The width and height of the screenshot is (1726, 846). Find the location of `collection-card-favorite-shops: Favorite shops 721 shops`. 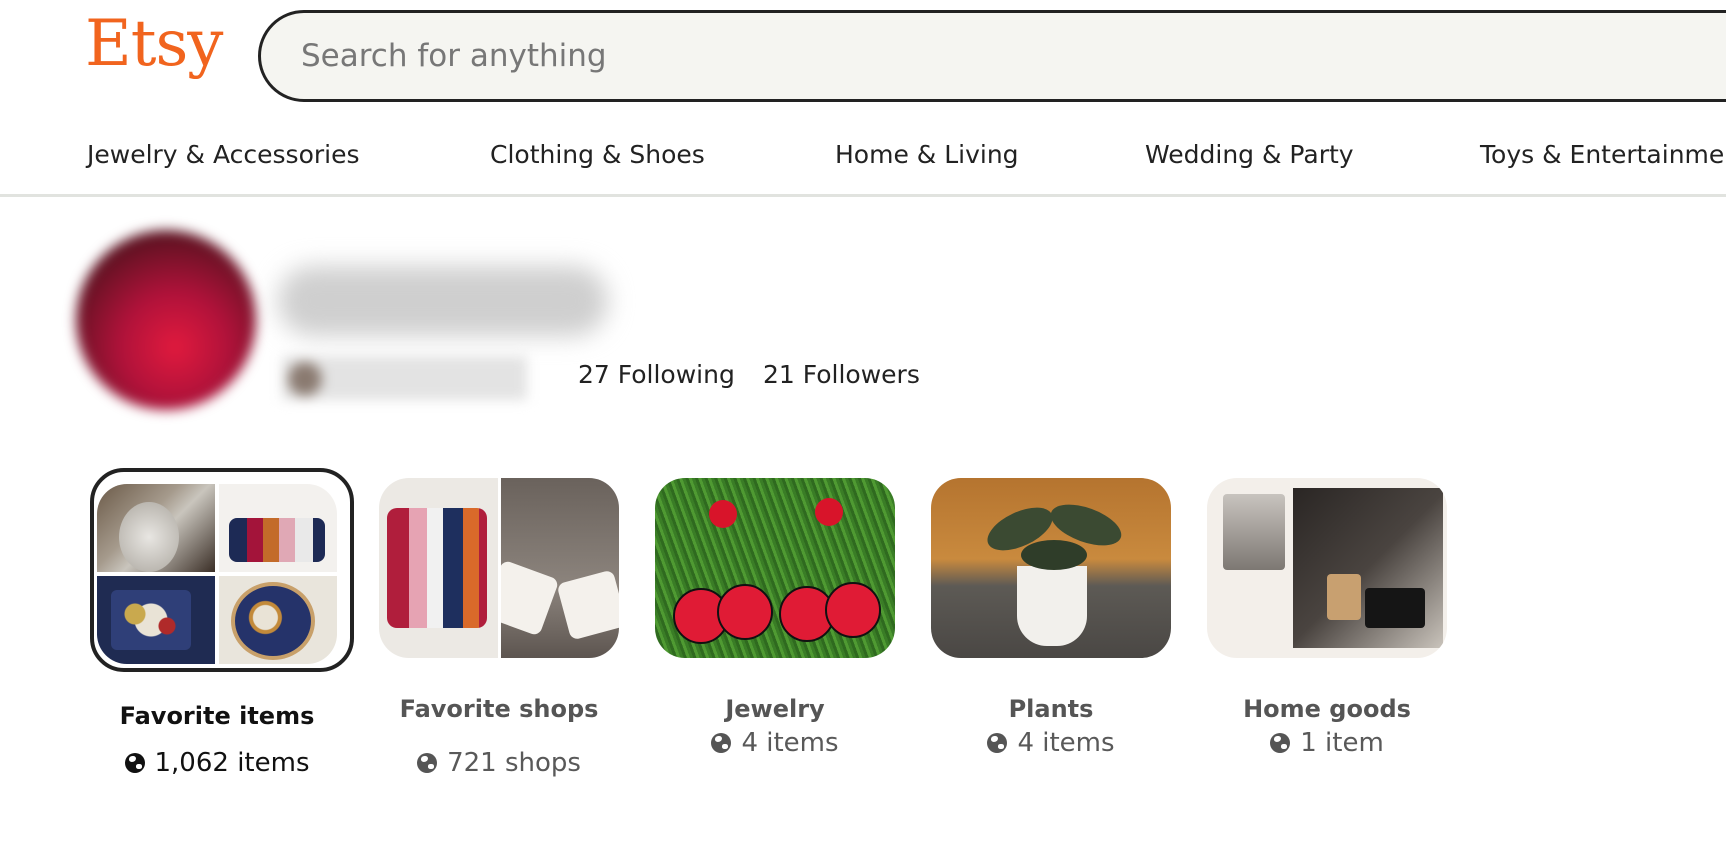

collection-card-favorite-shops: Favorite shops 721 shops is located at coordinates (499, 624).